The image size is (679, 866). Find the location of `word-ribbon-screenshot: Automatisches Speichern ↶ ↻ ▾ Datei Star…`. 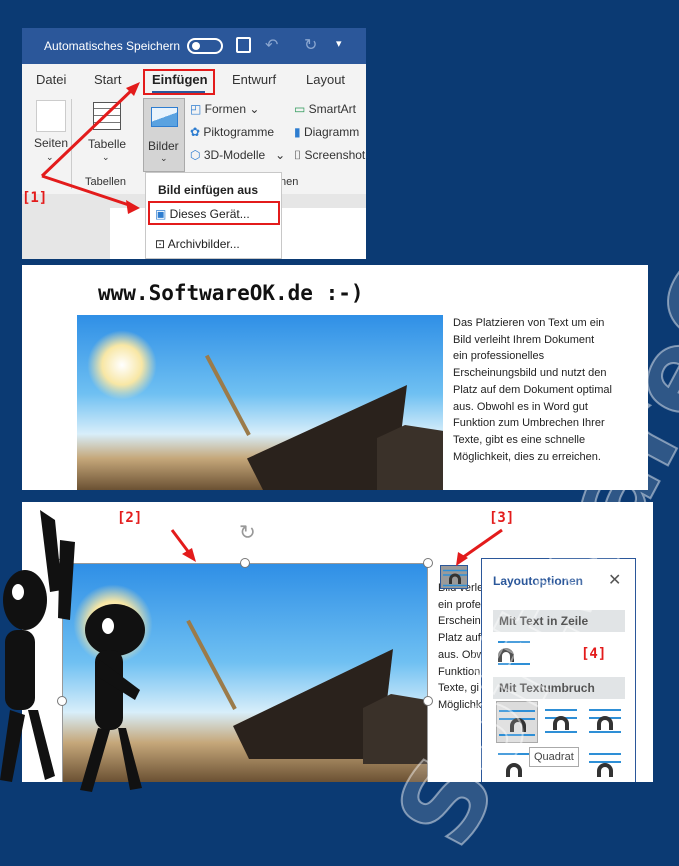

word-ribbon-screenshot: Automatisches Speichern ↶ ↻ ▾ Datei Star… is located at coordinates (194, 143).